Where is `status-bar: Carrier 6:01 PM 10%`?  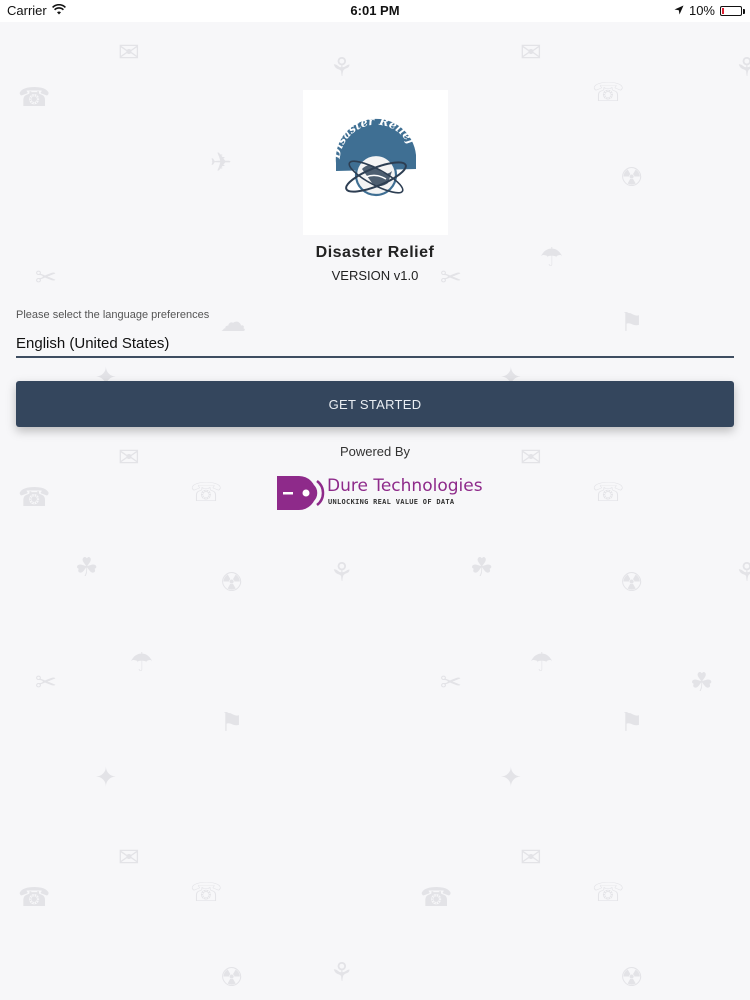
status-bar: Carrier 6:01 PM 10% is located at coordinates (375, 11).